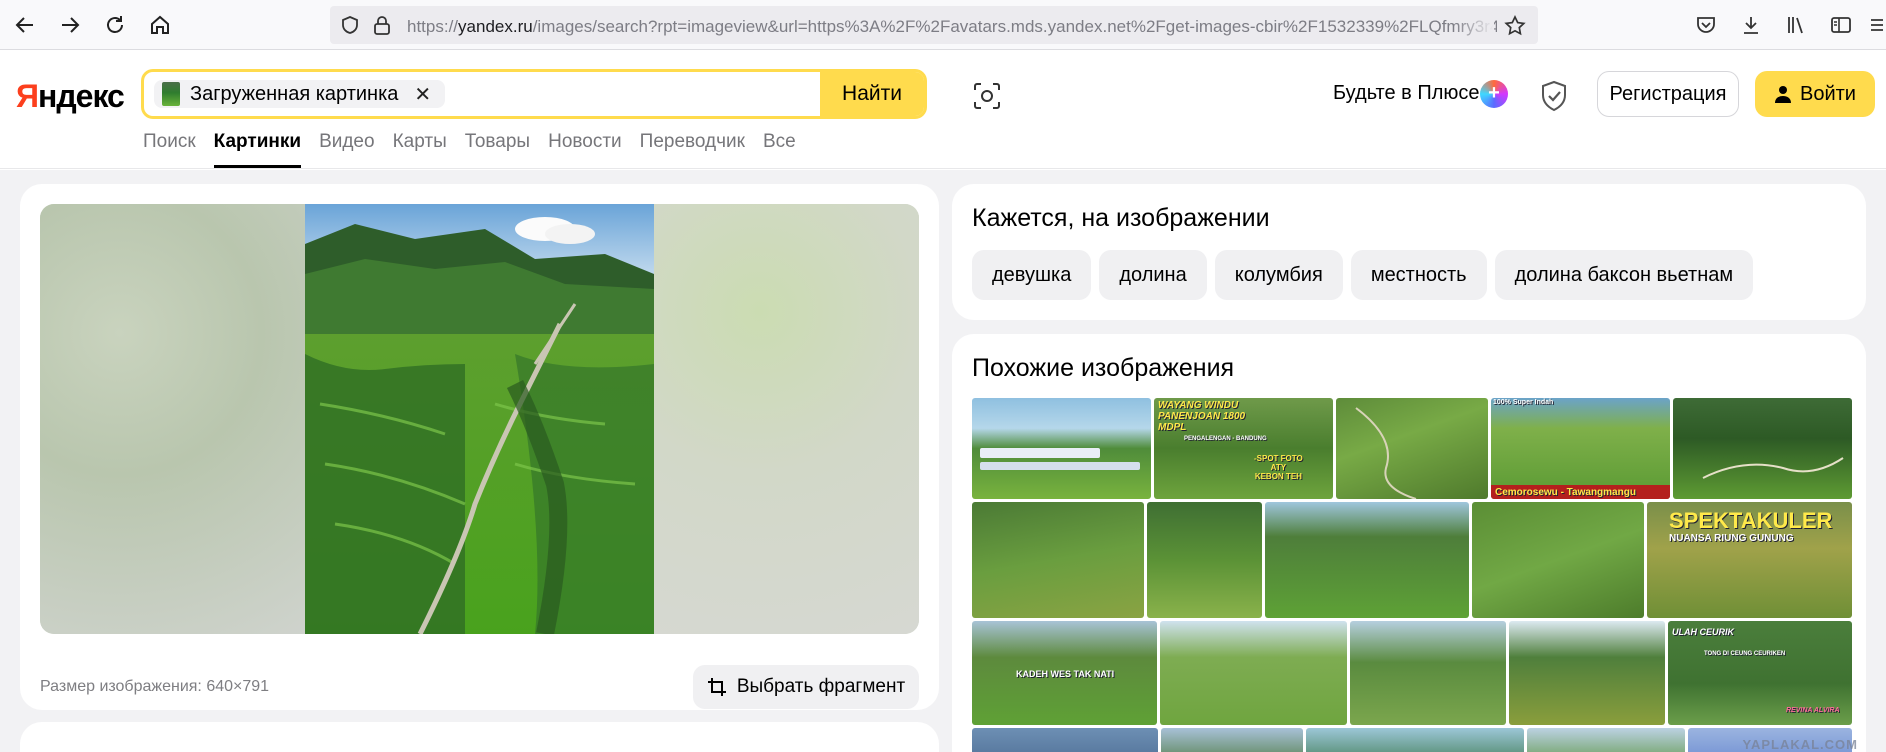 This screenshot has height=752, width=1886. I want to click on tab-0: Поиск, so click(169, 149).